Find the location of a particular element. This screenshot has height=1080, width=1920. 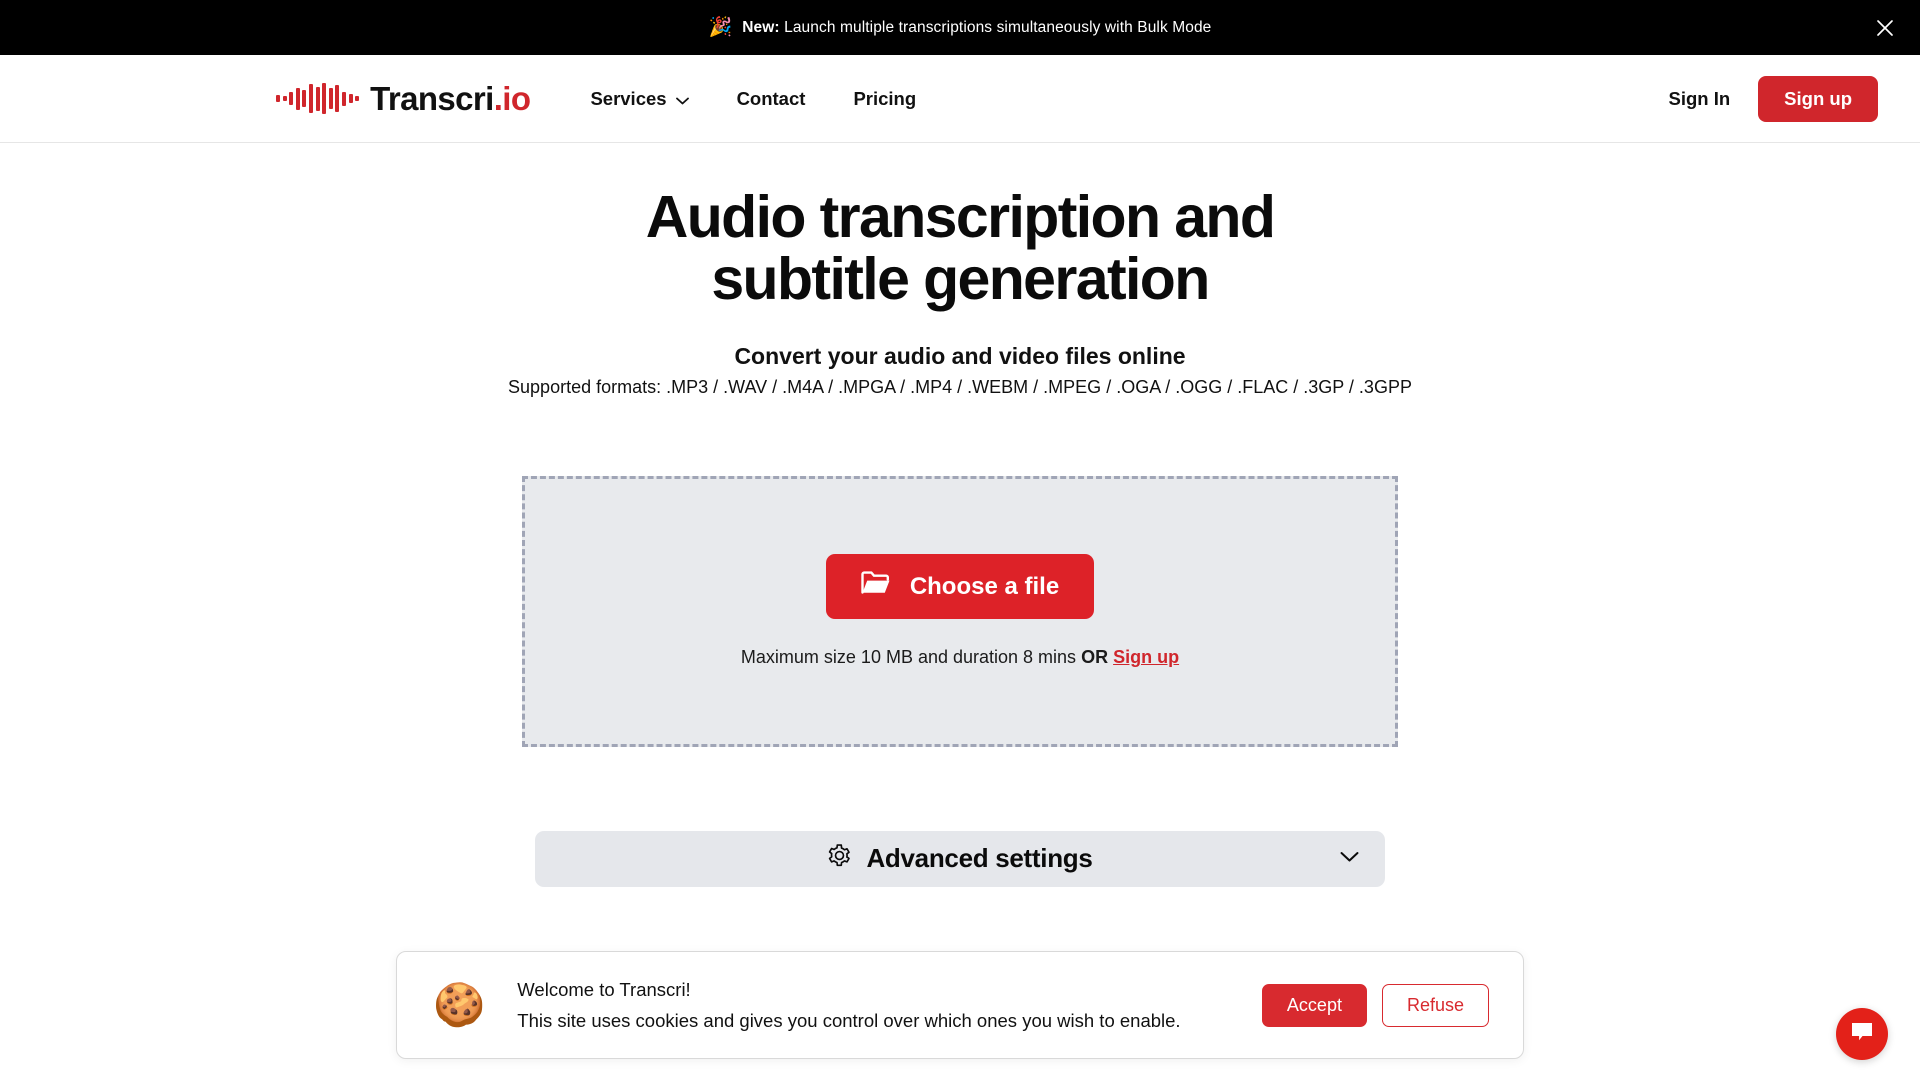

choose-file-button: Choose a file is located at coordinates (960, 587).